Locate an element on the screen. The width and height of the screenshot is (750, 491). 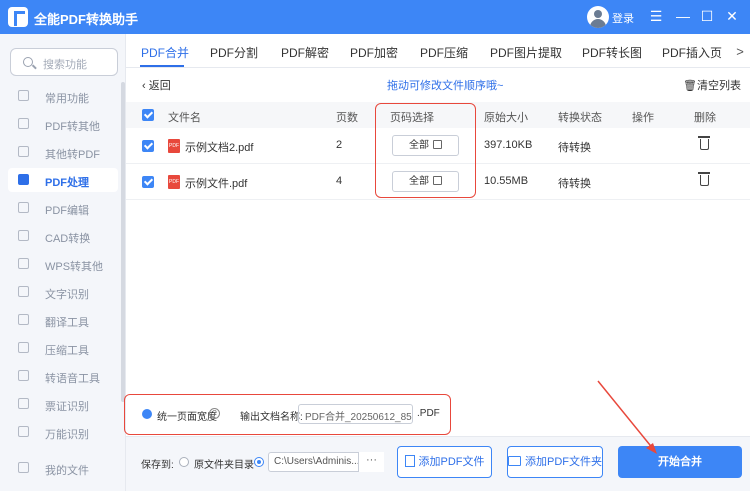
star-icon is located at coordinates (23, 95).